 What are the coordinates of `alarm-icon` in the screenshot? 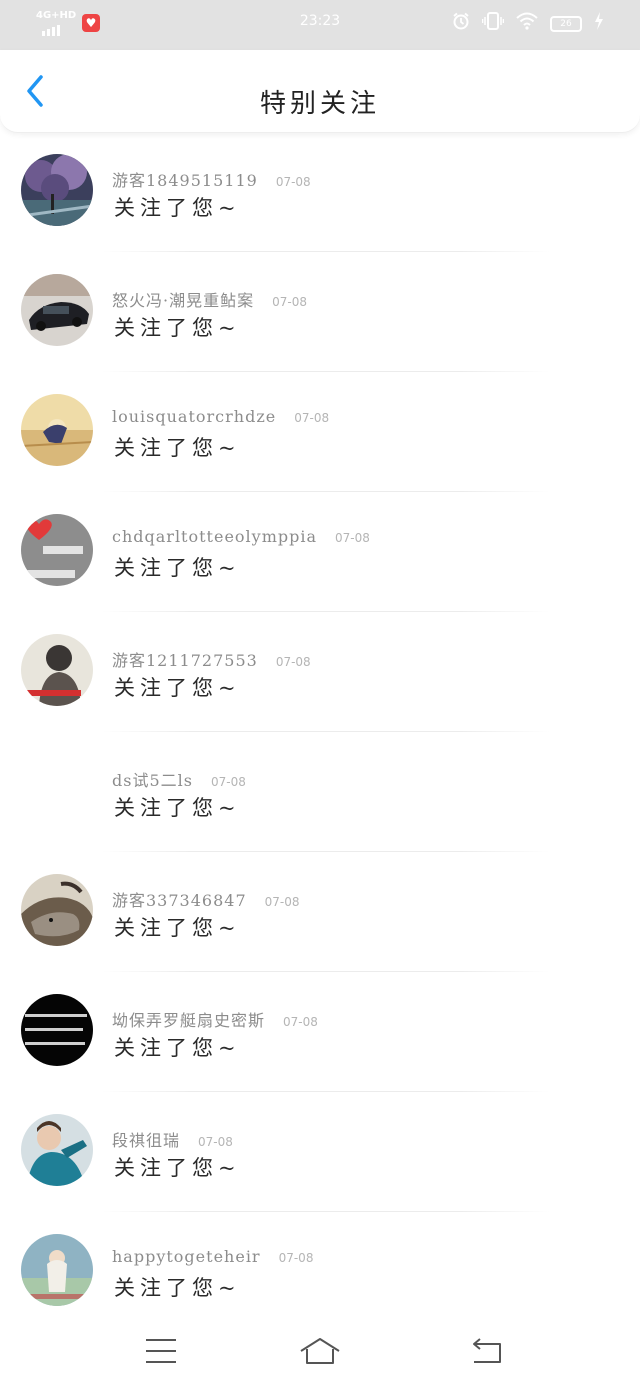 It's located at (461, 23).